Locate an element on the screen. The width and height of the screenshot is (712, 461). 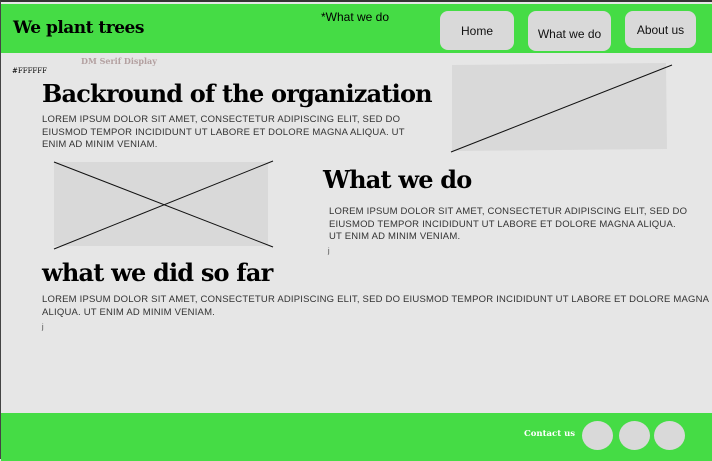
image-placeholder-top-right is located at coordinates (561, 108).